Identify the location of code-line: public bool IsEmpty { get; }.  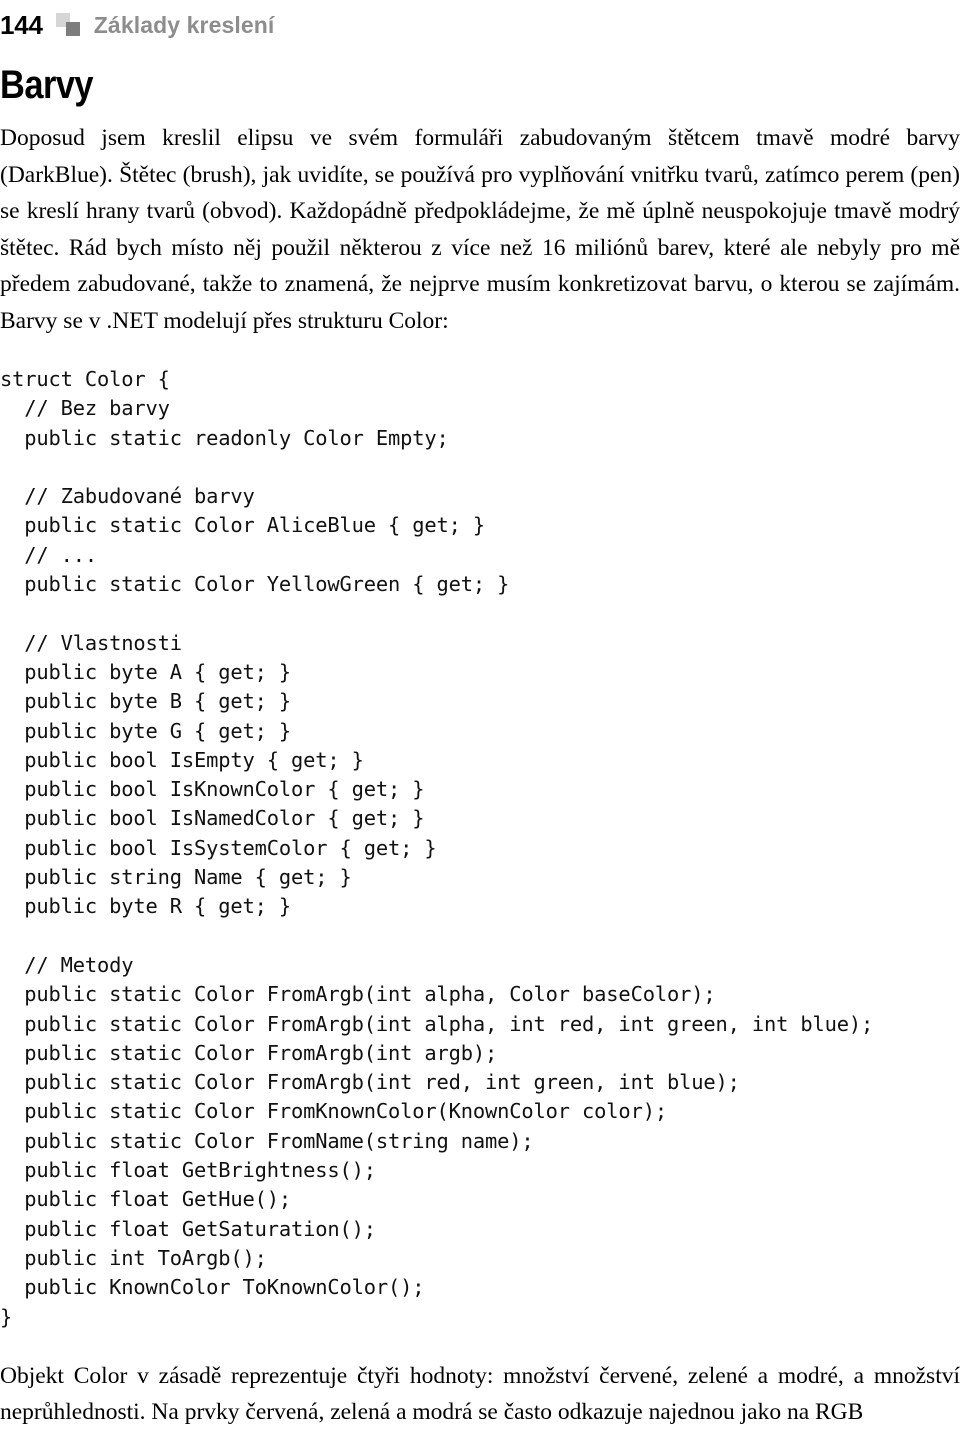
(182, 759).